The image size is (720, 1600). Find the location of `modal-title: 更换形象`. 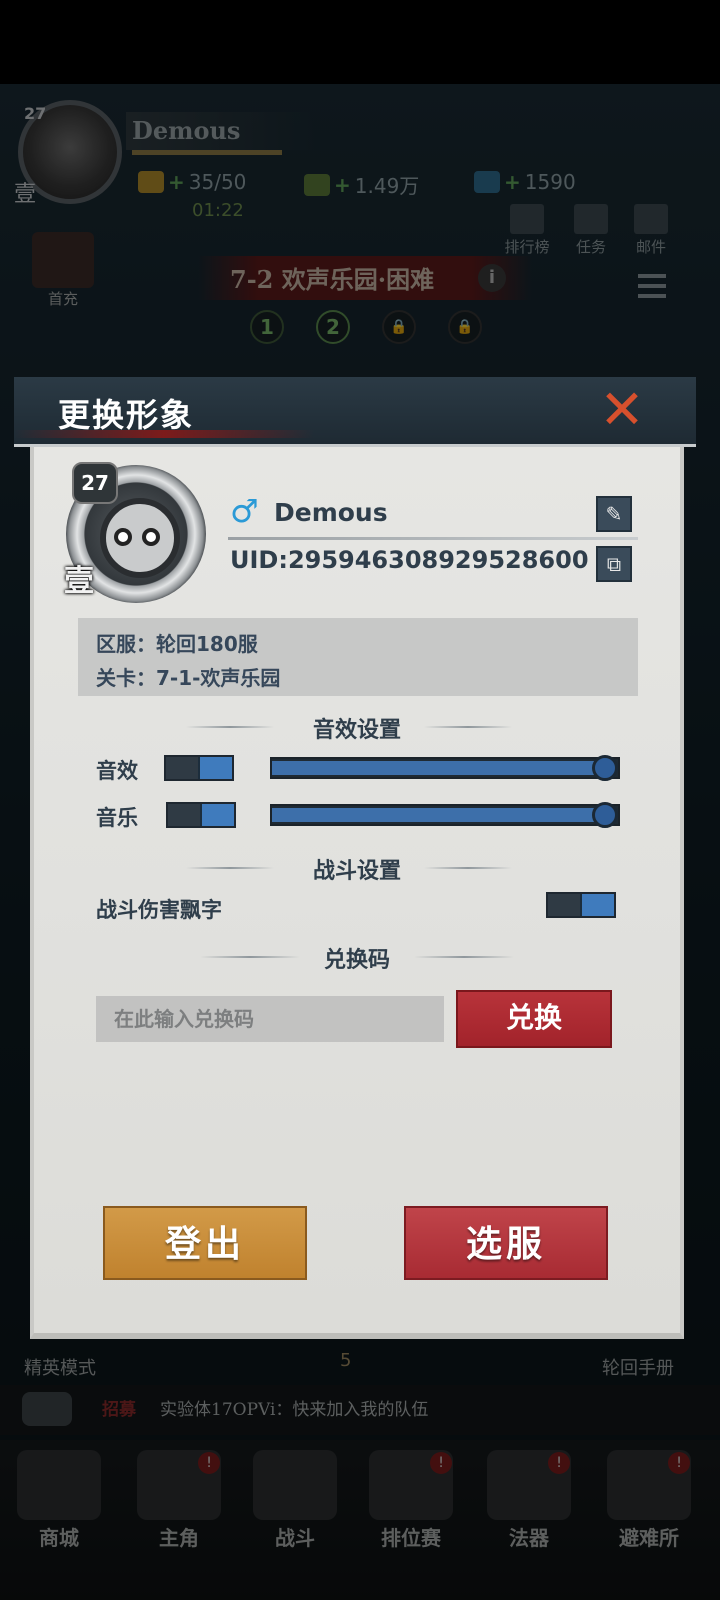

modal-title: 更换形象 is located at coordinates (126, 415).